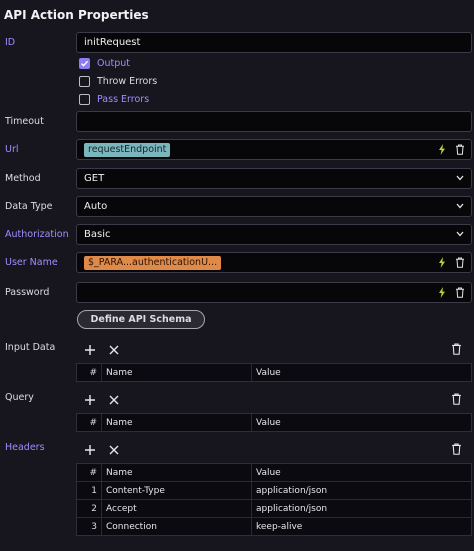 The width and height of the screenshot is (474, 551). I want to click on header-name: Accept, so click(176, 508).